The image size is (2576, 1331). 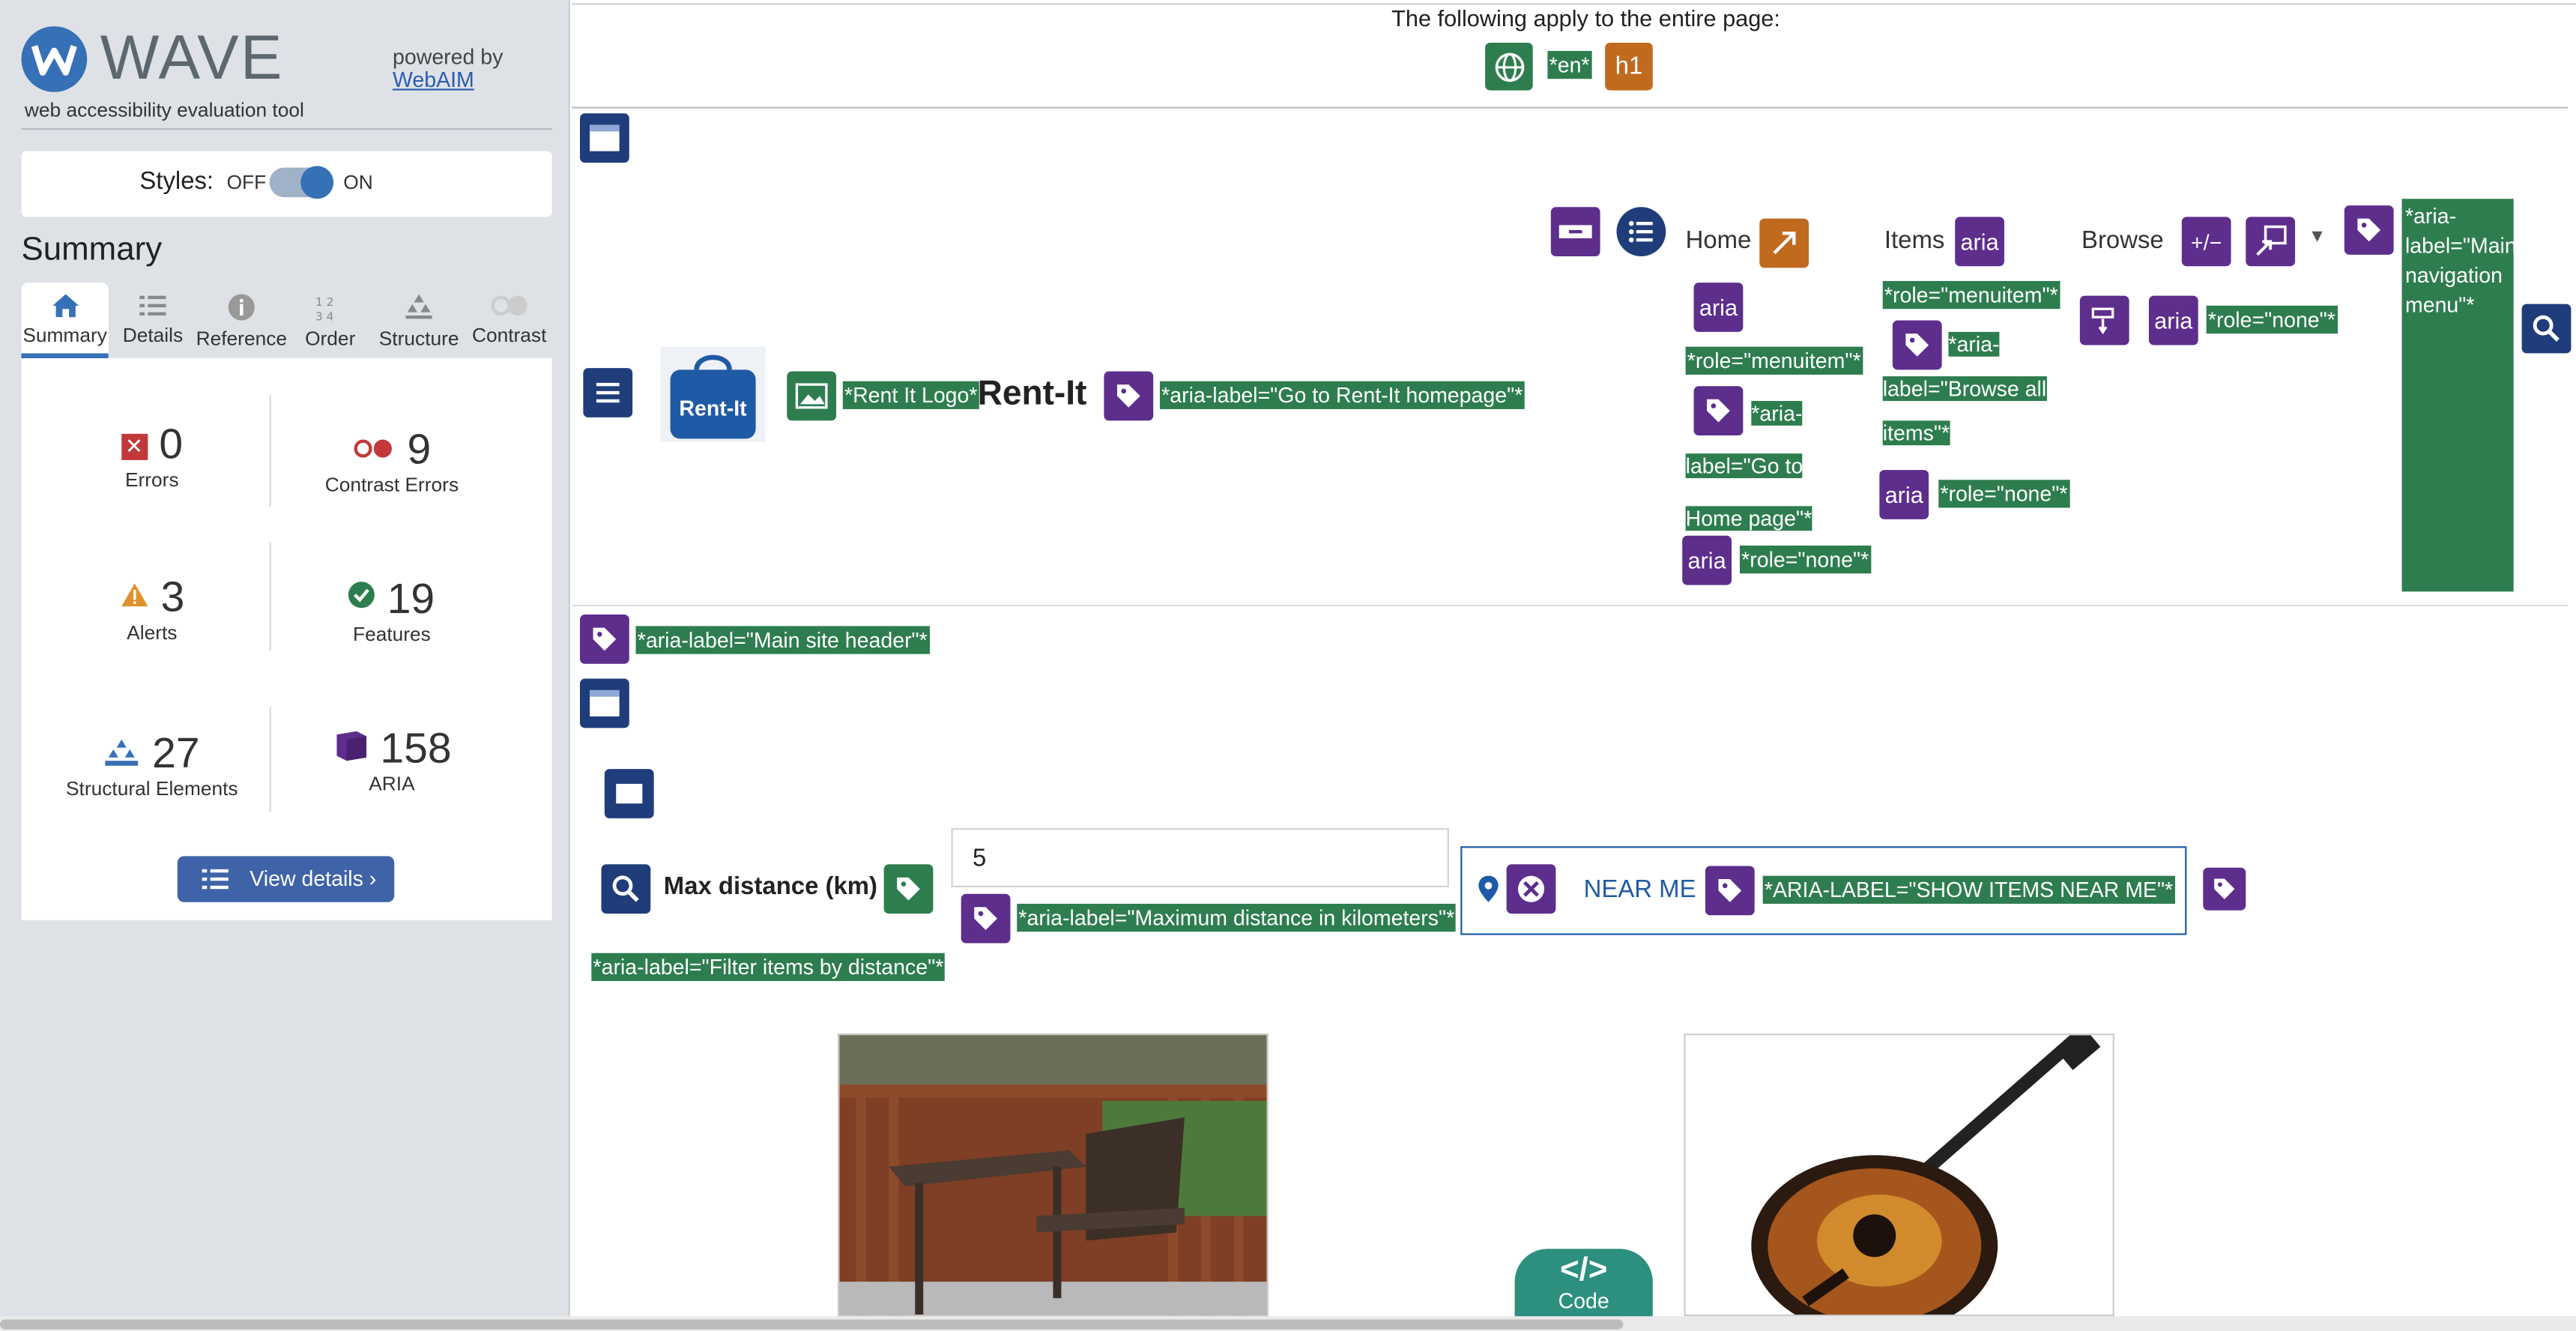 What do you see at coordinates (176, 753) in the screenshot?
I see `structural-count: 27` at bounding box center [176, 753].